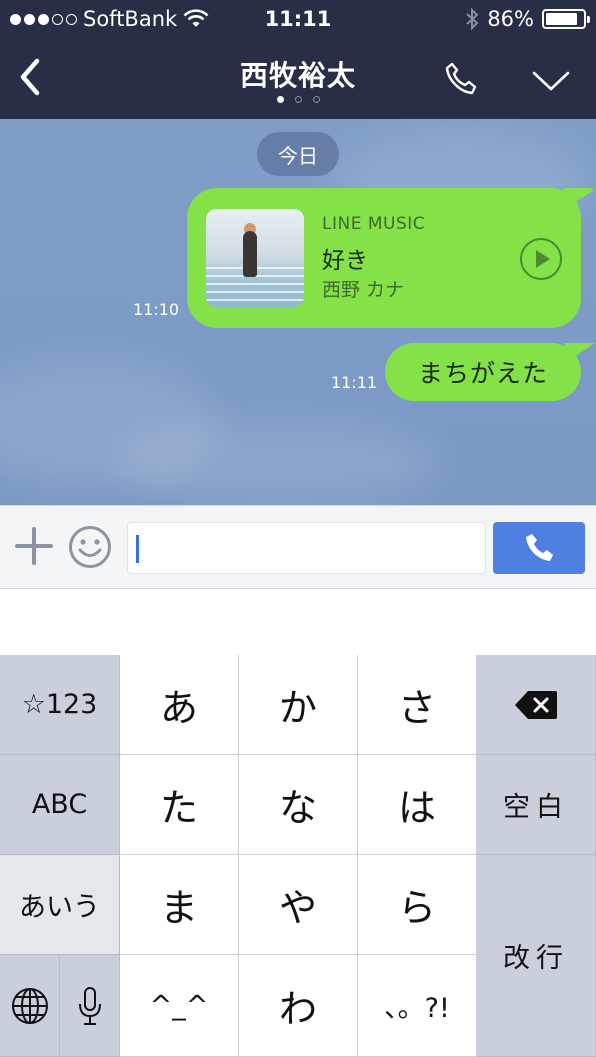 Image resolution: width=596 pixels, height=1057 pixels. I want to click on key-delete, so click(536, 705).